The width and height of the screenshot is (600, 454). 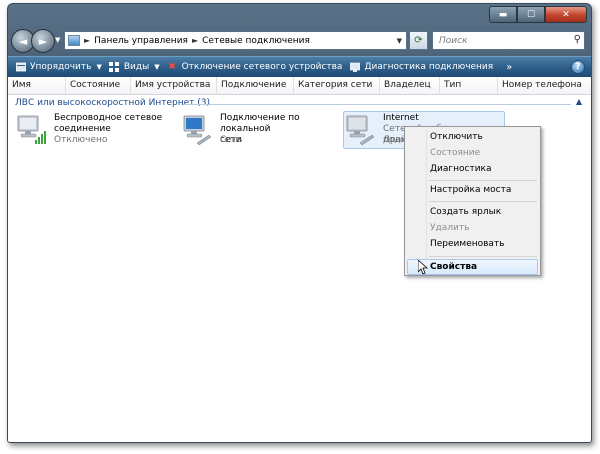 What do you see at coordinates (578, 67) in the screenshot?
I see `help-button: ?` at bounding box center [578, 67].